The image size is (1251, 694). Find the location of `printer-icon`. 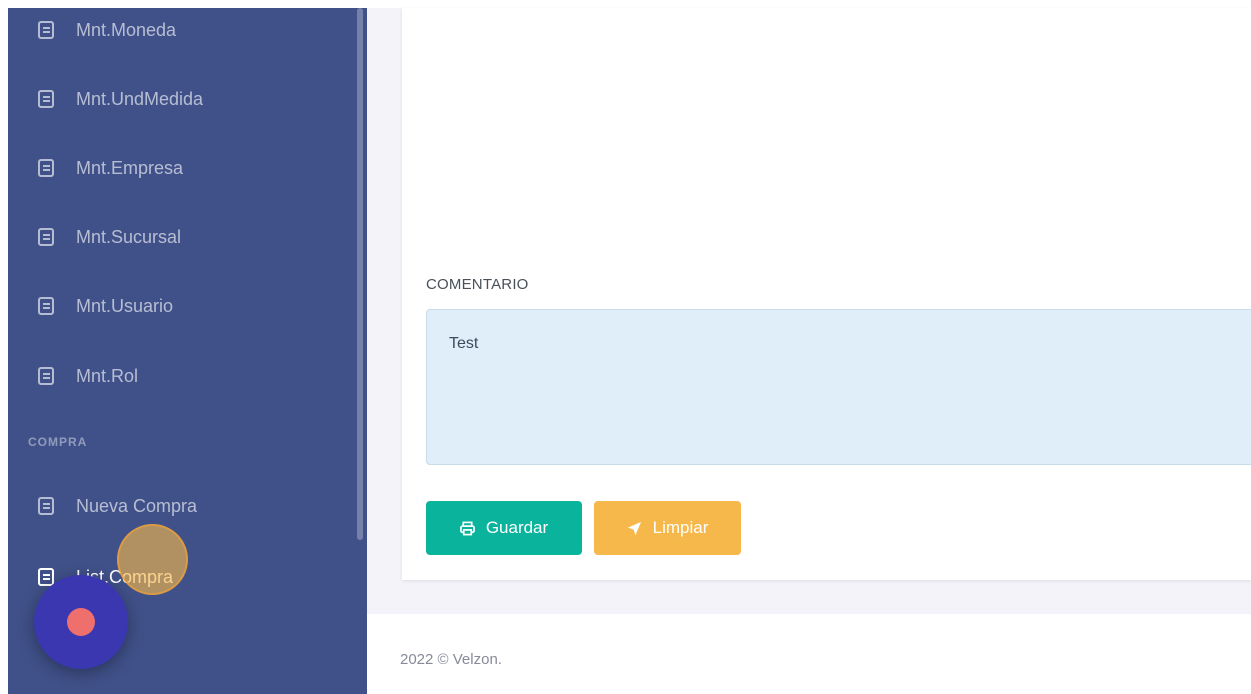

printer-icon is located at coordinates (467, 528).